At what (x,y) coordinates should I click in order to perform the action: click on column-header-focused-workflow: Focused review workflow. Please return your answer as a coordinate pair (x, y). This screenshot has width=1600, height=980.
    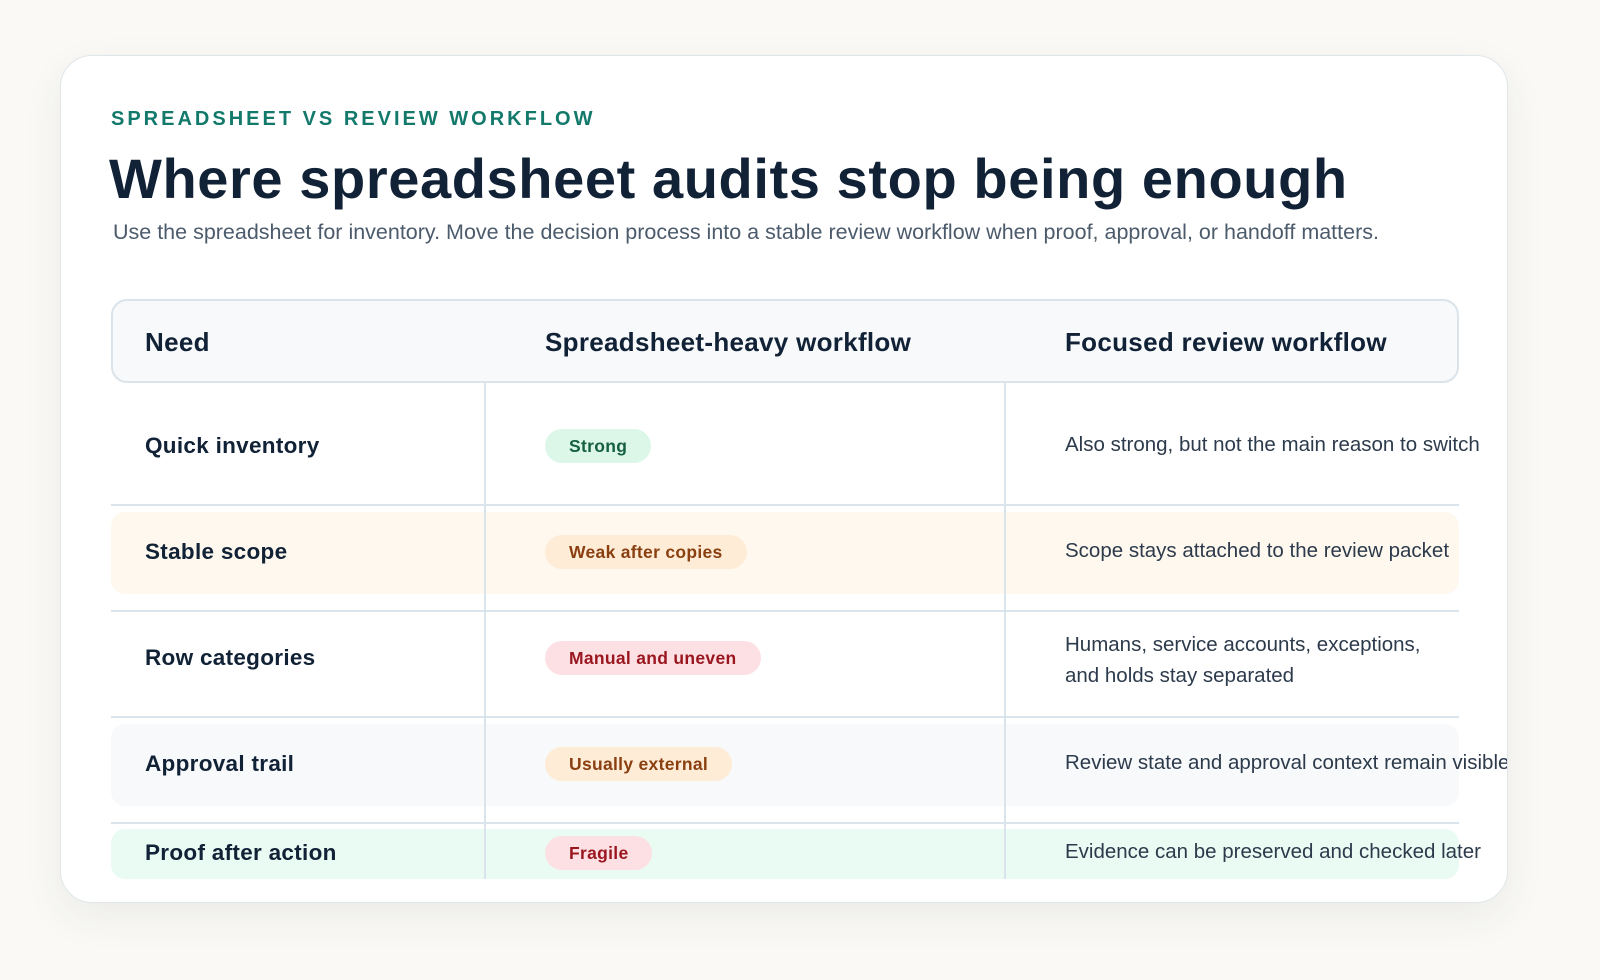
    Looking at the image, I should click on (1226, 342).